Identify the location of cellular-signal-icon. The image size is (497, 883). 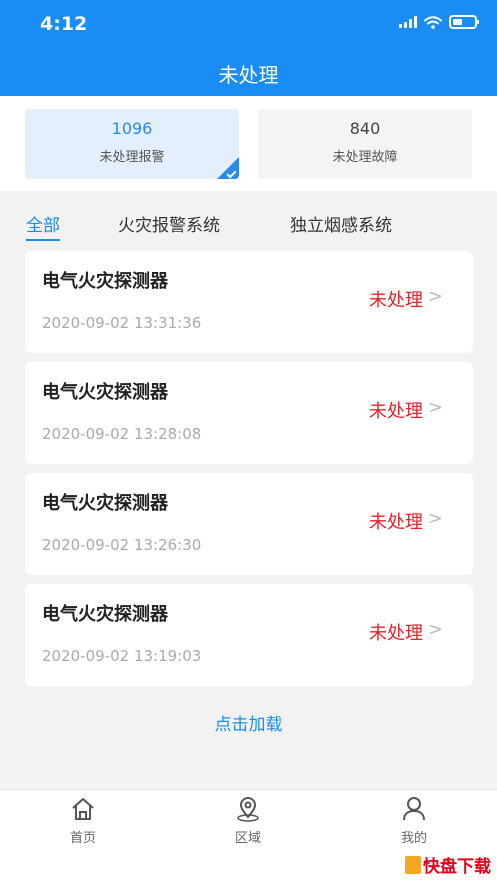
(408, 22).